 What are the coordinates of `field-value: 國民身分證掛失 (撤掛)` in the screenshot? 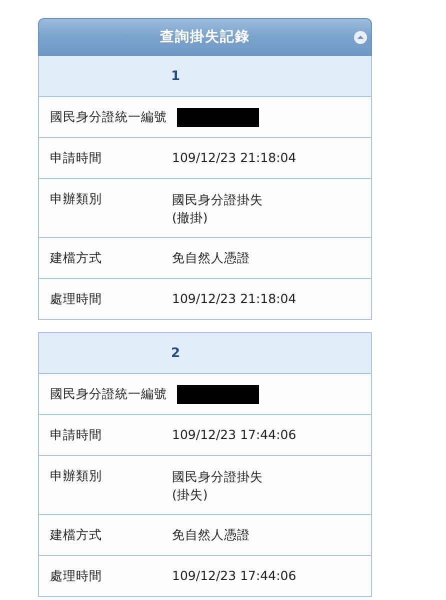 It's located at (217, 209).